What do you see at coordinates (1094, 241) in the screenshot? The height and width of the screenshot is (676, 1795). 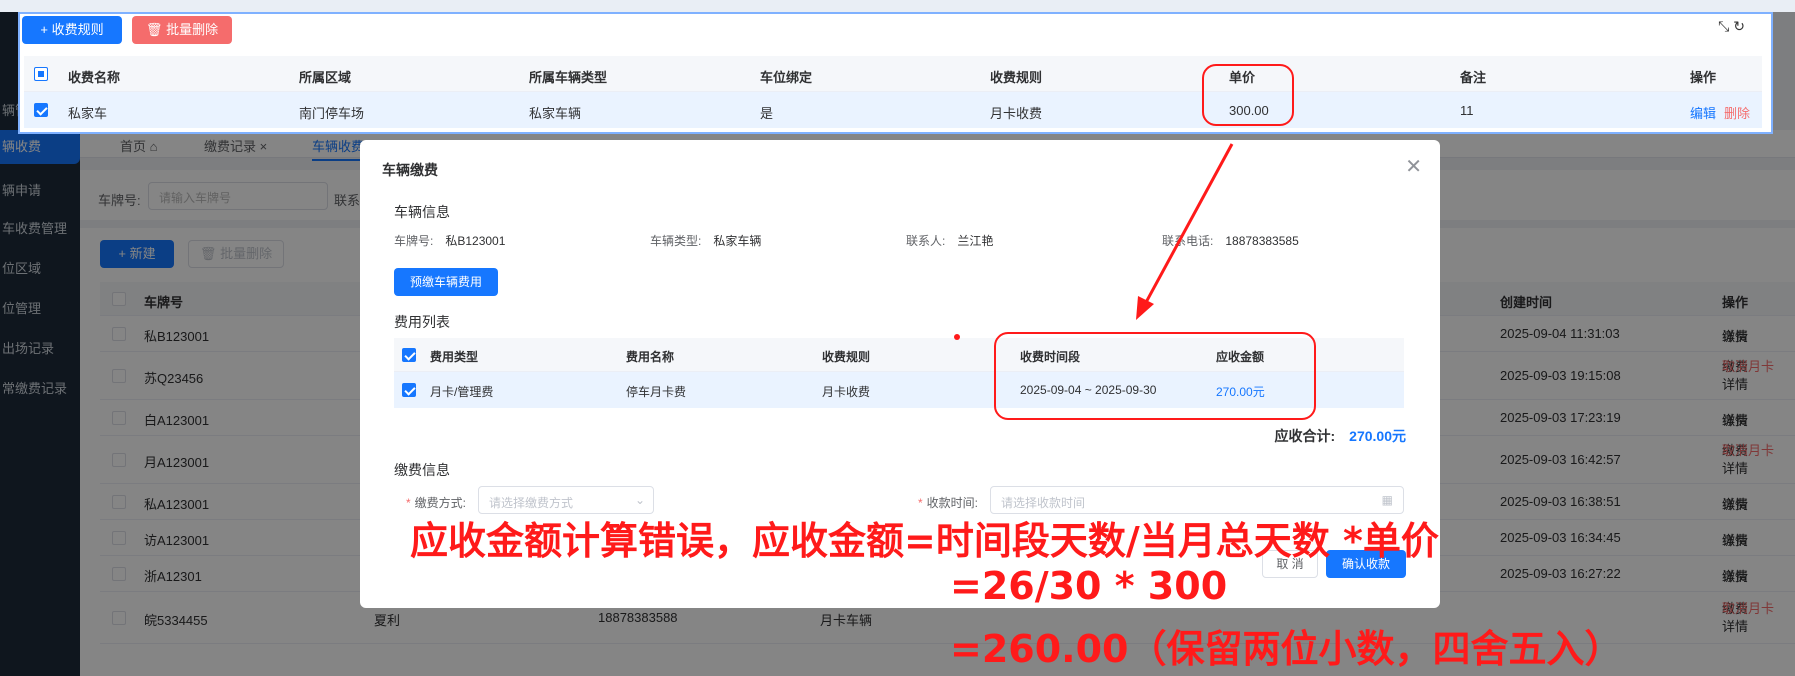 I see `annotation-arrow` at bounding box center [1094, 241].